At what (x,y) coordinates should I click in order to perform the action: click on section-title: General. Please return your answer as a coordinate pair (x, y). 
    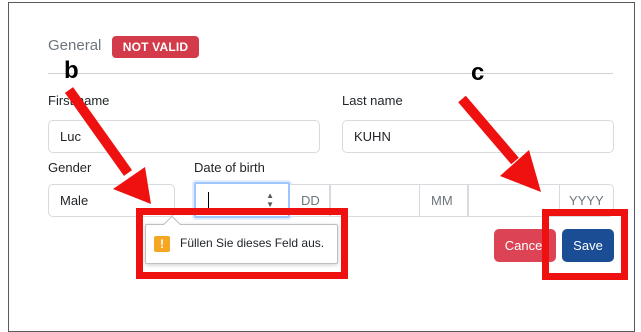
    Looking at the image, I should click on (75, 45).